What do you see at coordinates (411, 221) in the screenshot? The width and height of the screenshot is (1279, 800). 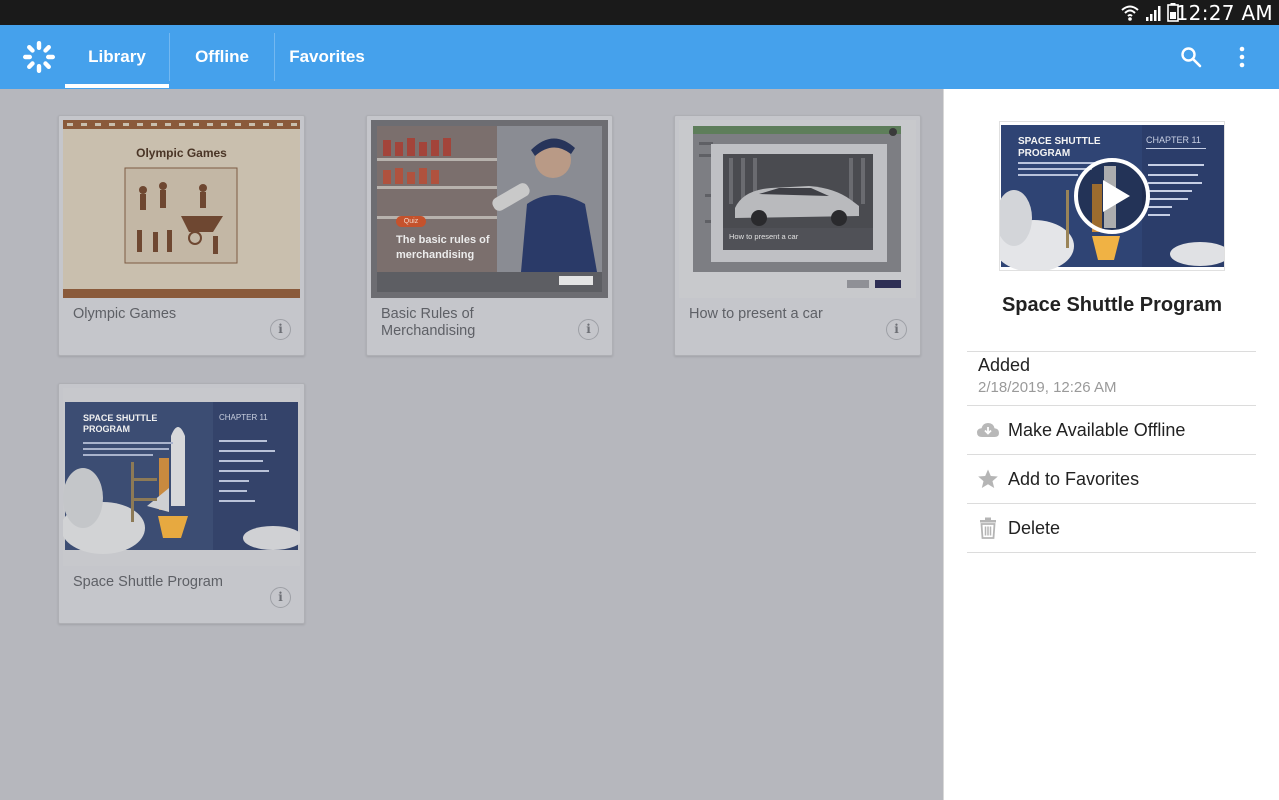 I see `quiz-badge: Quiz` at bounding box center [411, 221].